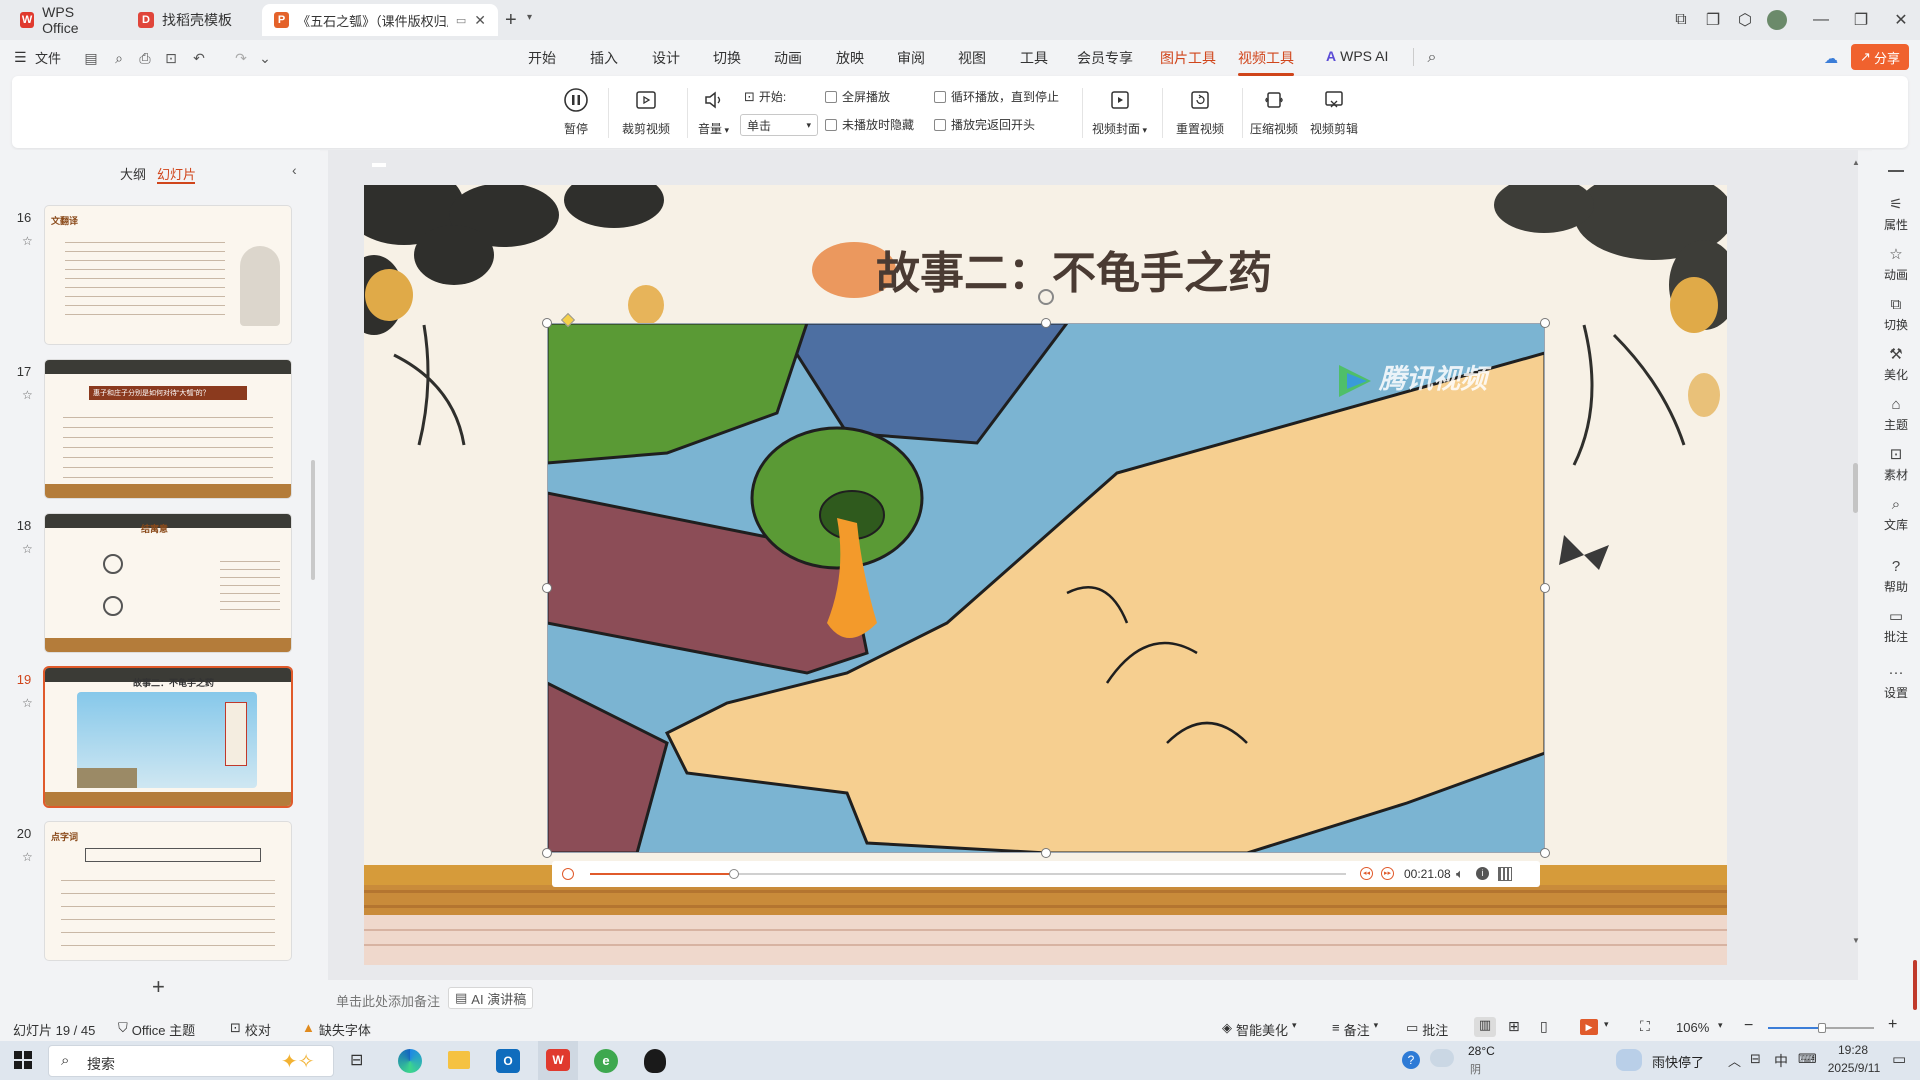 The width and height of the screenshot is (1920, 1080). What do you see at coordinates (1105, 58) in the screenshot?
I see `menu-member: 会员专享` at bounding box center [1105, 58].